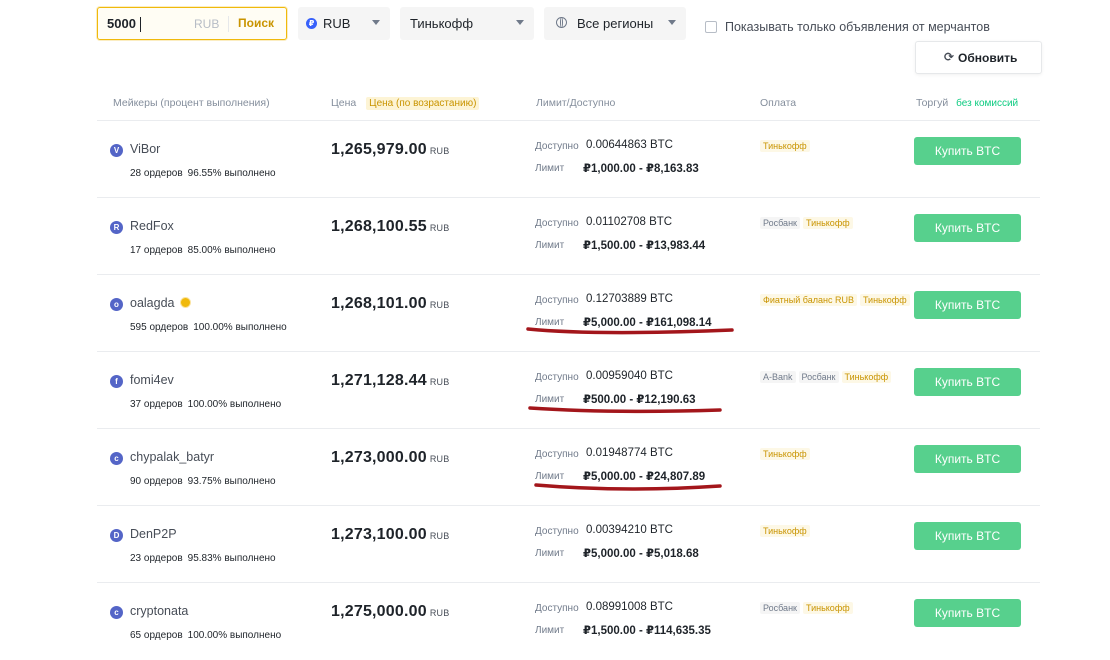 This screenshot has height=660, width=1110. I want to click on maker-stats: 23 ордеров 95.83% выполнено, so click(203, 558).